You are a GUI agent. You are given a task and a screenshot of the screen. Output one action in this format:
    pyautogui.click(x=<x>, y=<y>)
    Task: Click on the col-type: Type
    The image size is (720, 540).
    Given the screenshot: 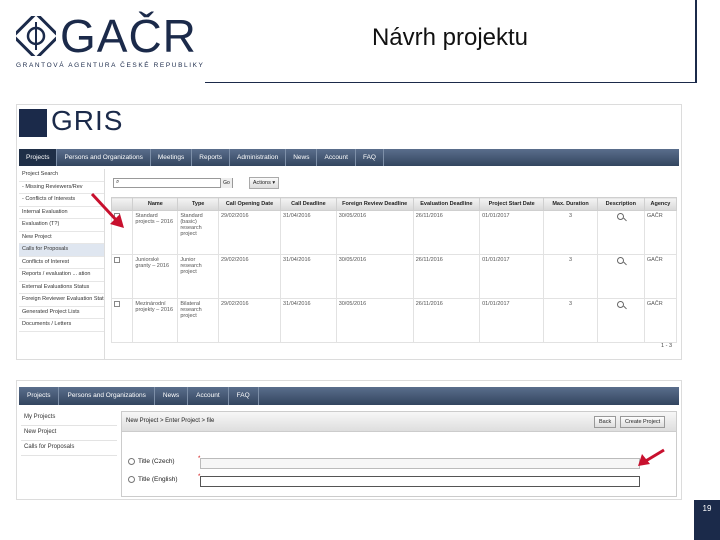 What is the action you would take?
    pyautogui.click(x=198, y=204)
    